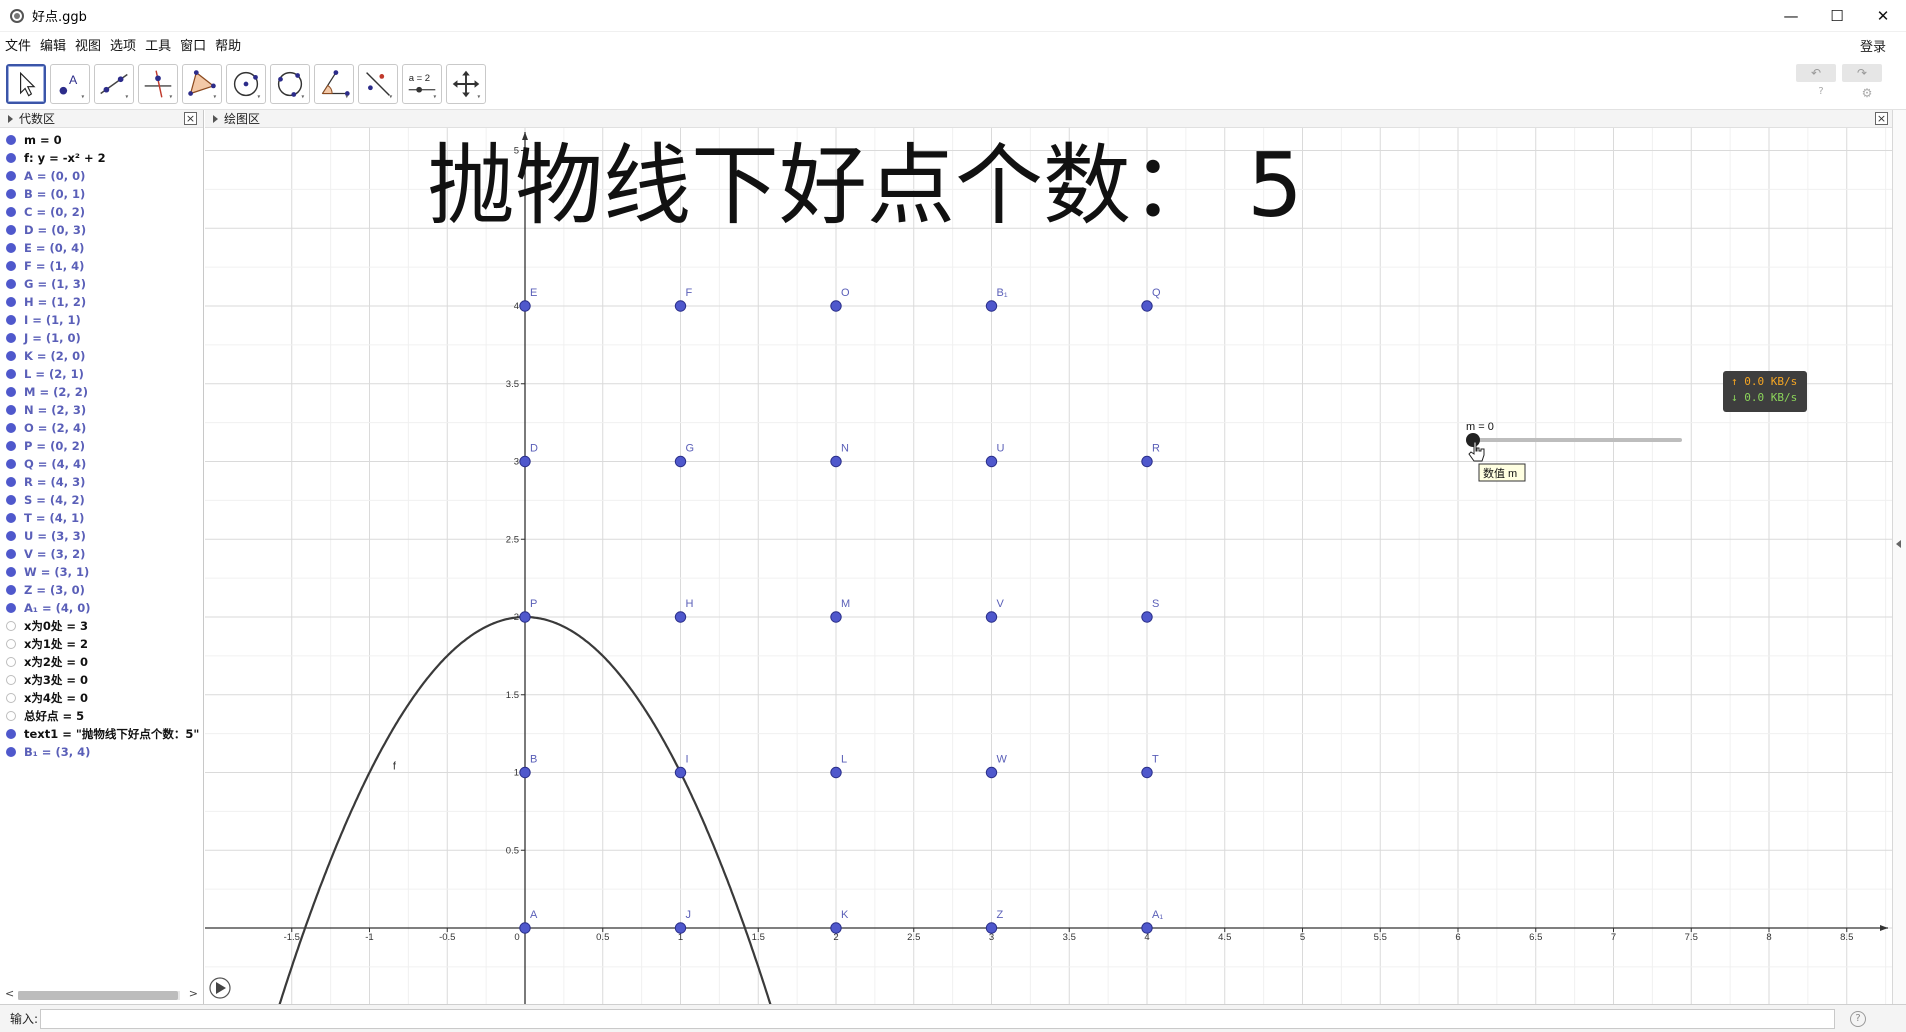  Describe the element at coordinates (101, 176) in the screenshot. I see `algebra-row: A = (0, 0)` at that location.